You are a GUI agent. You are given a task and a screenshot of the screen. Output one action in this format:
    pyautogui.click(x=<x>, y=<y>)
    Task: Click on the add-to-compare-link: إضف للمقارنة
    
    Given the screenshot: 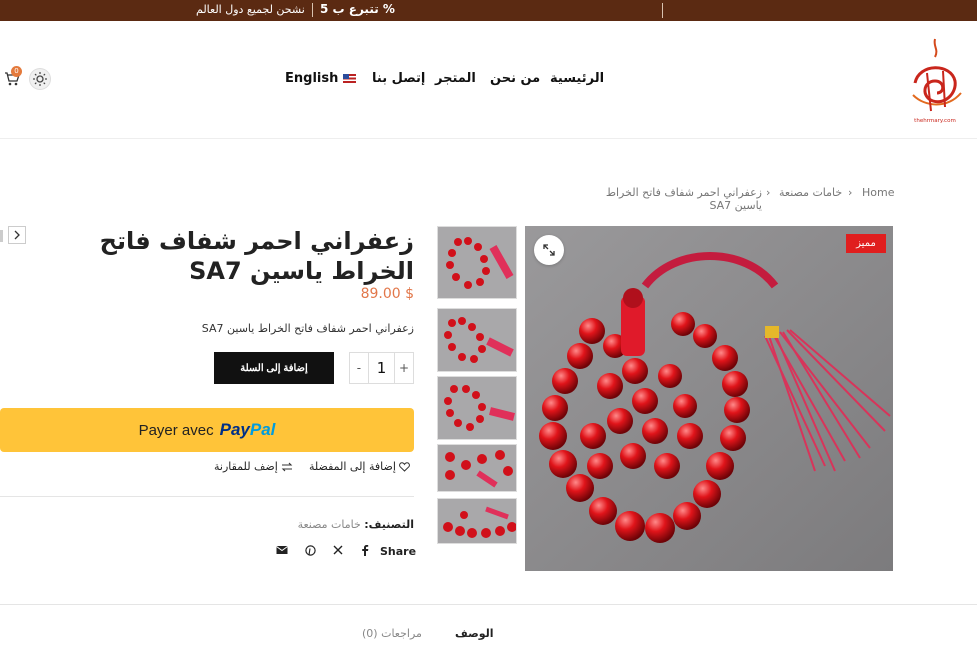 What is the action you would take?
    pyautogui.click(x=253, y=466)
    